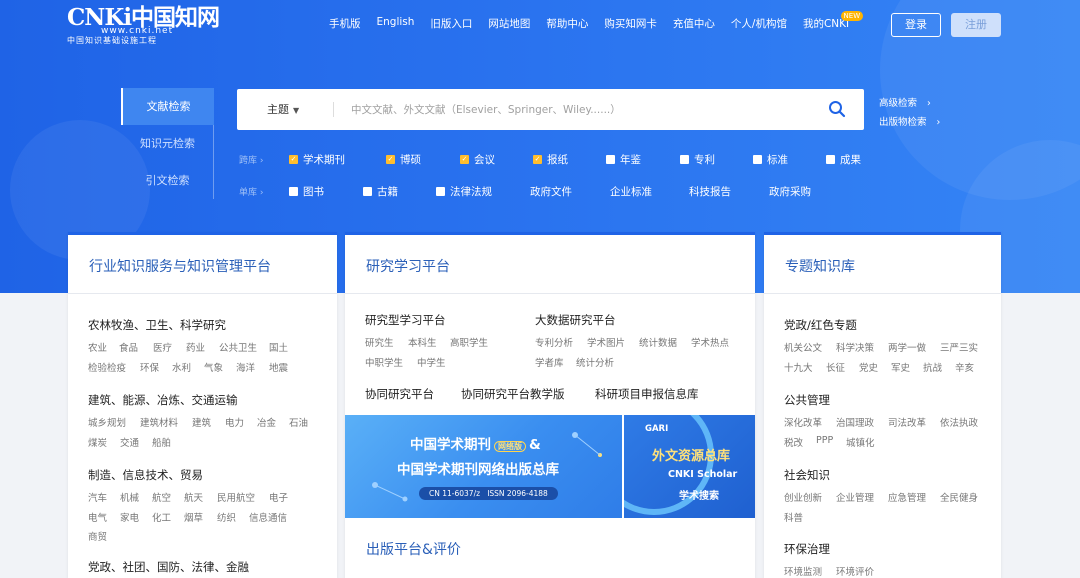 Image resolution: width=1080 pixels, height=578 pixels. I want to click on tag-link: 党史, so click(868, 367).